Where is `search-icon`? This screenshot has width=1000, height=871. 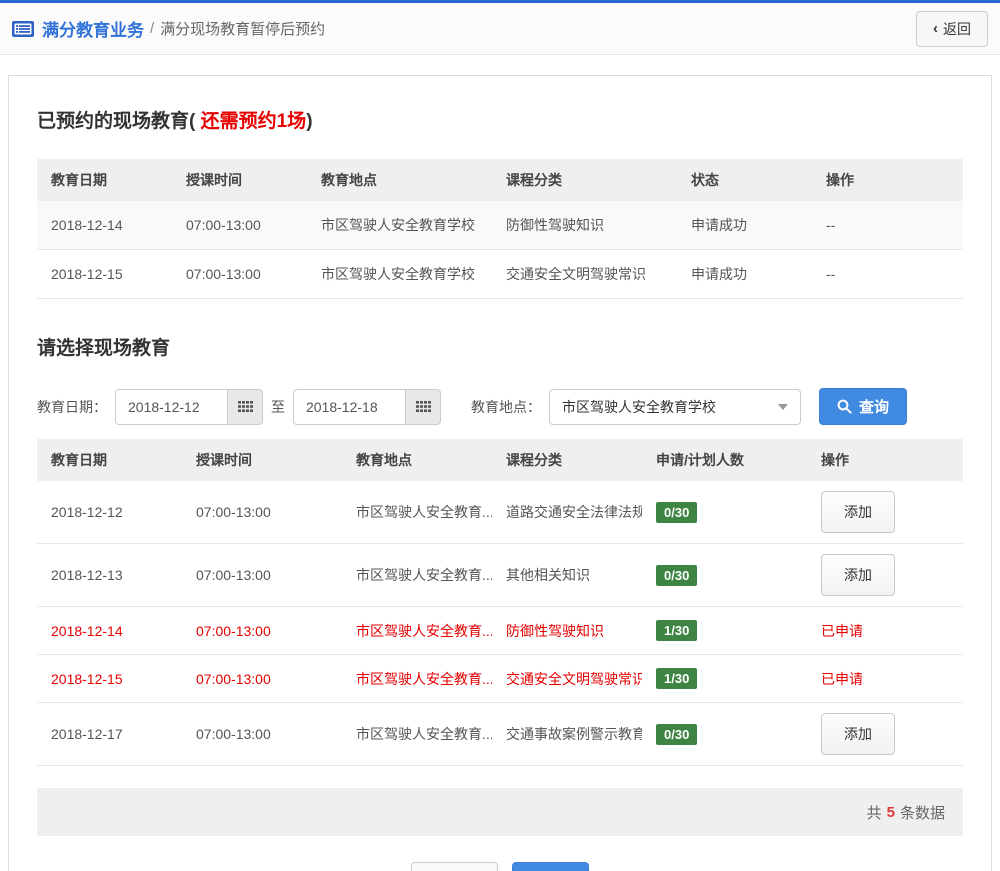 search-icon is located at coordinates (844, 406).